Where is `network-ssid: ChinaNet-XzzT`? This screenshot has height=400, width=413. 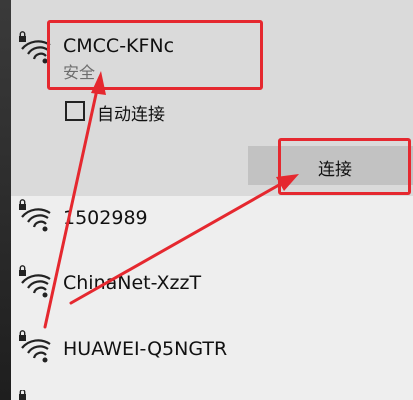 network-ssid: ChinaNet-XzzT is located at coordinates (132, 283).